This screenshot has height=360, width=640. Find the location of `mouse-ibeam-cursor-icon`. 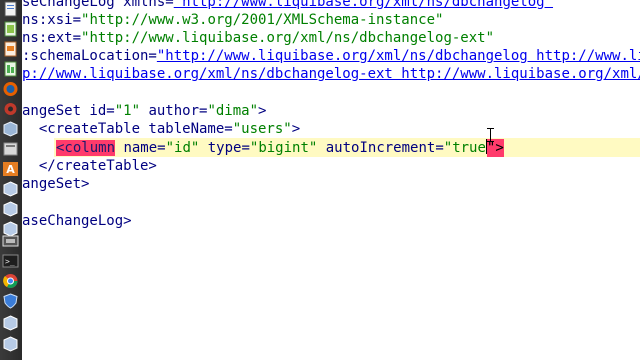

mouse-ibeam-cursor-icon is located at coordinates (490, 135).